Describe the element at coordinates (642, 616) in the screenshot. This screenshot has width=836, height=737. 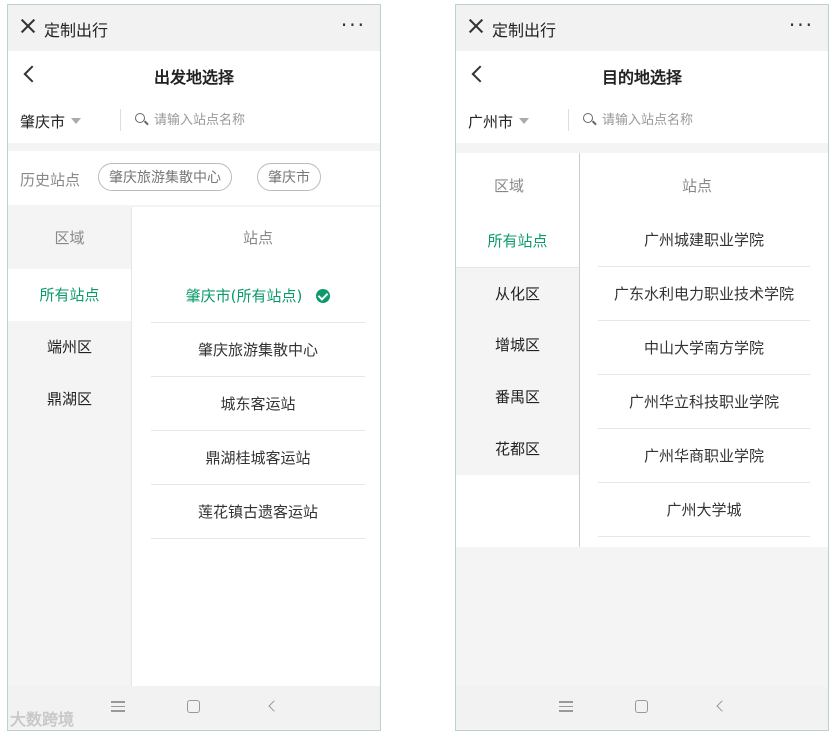
I see `empty-area` at that location.